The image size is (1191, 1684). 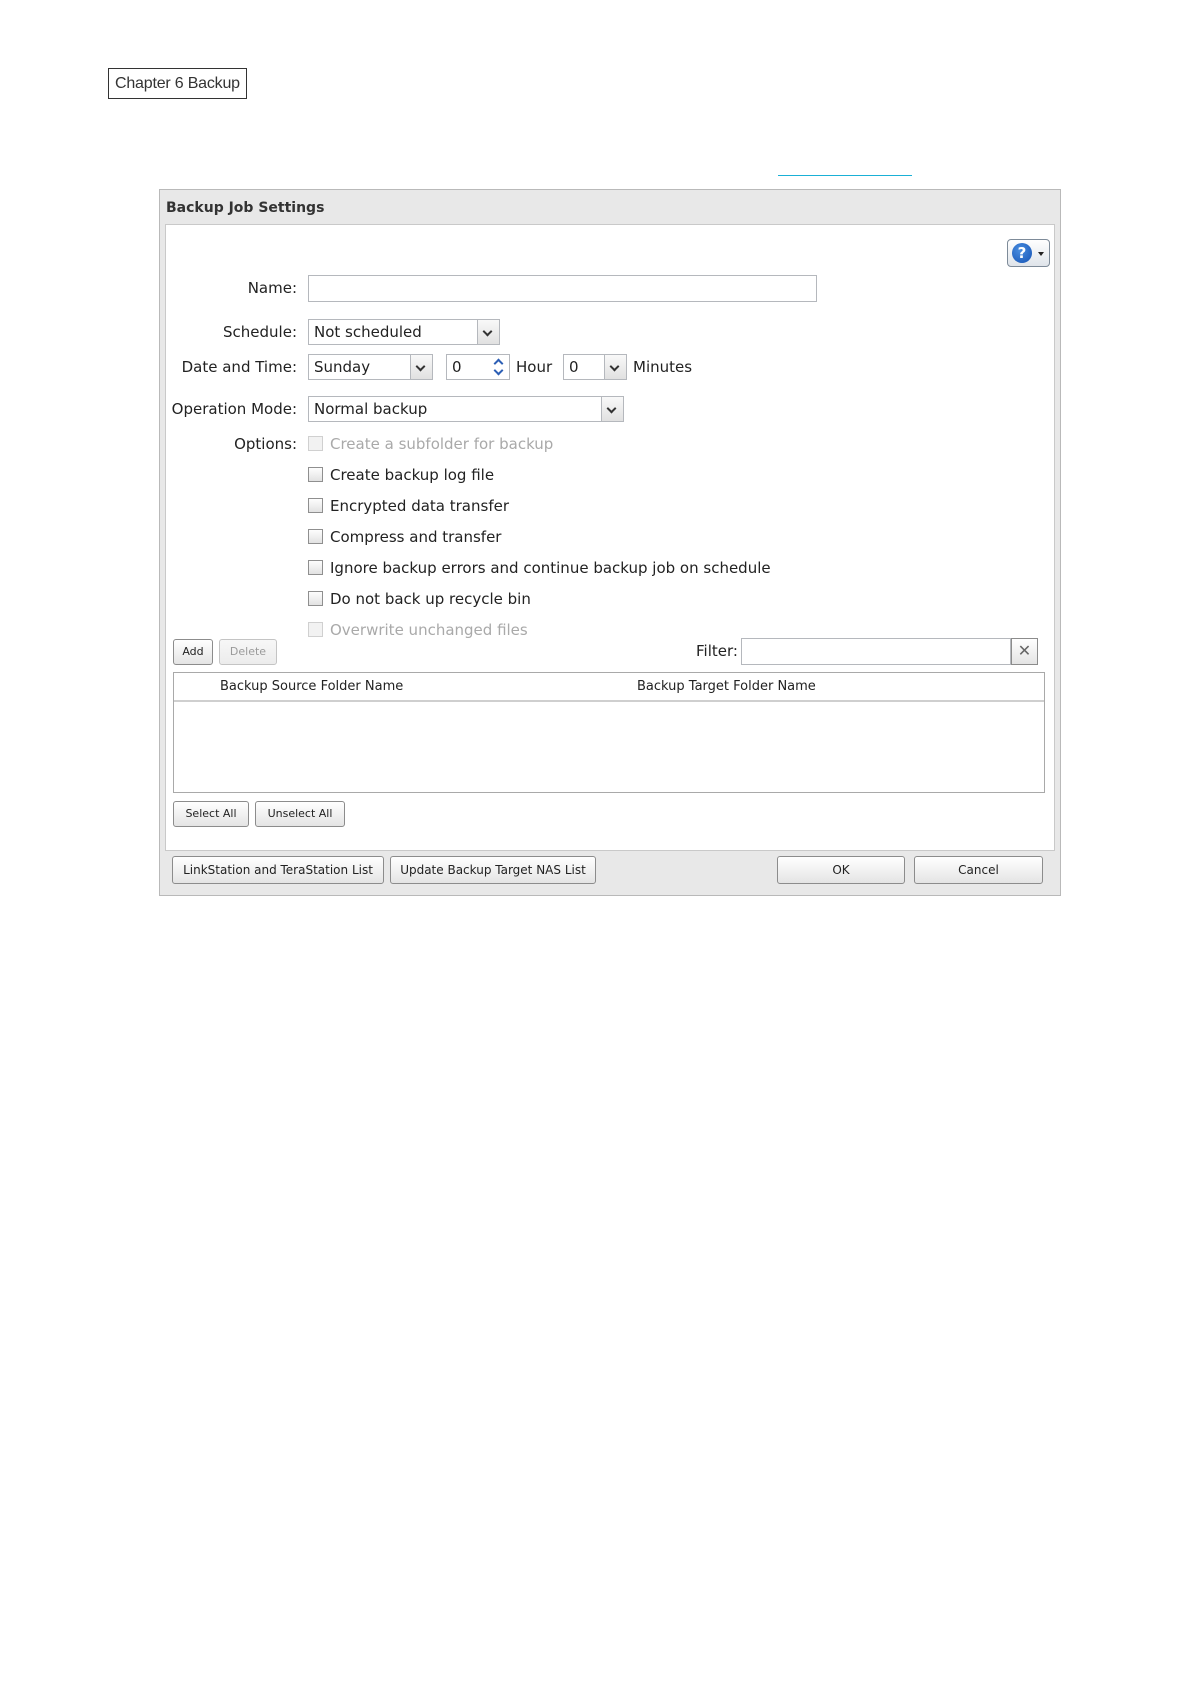 What do you see at coordinates (845, 175) in the screenshot?
I see `link-underline` at bounding box center [845, 175].